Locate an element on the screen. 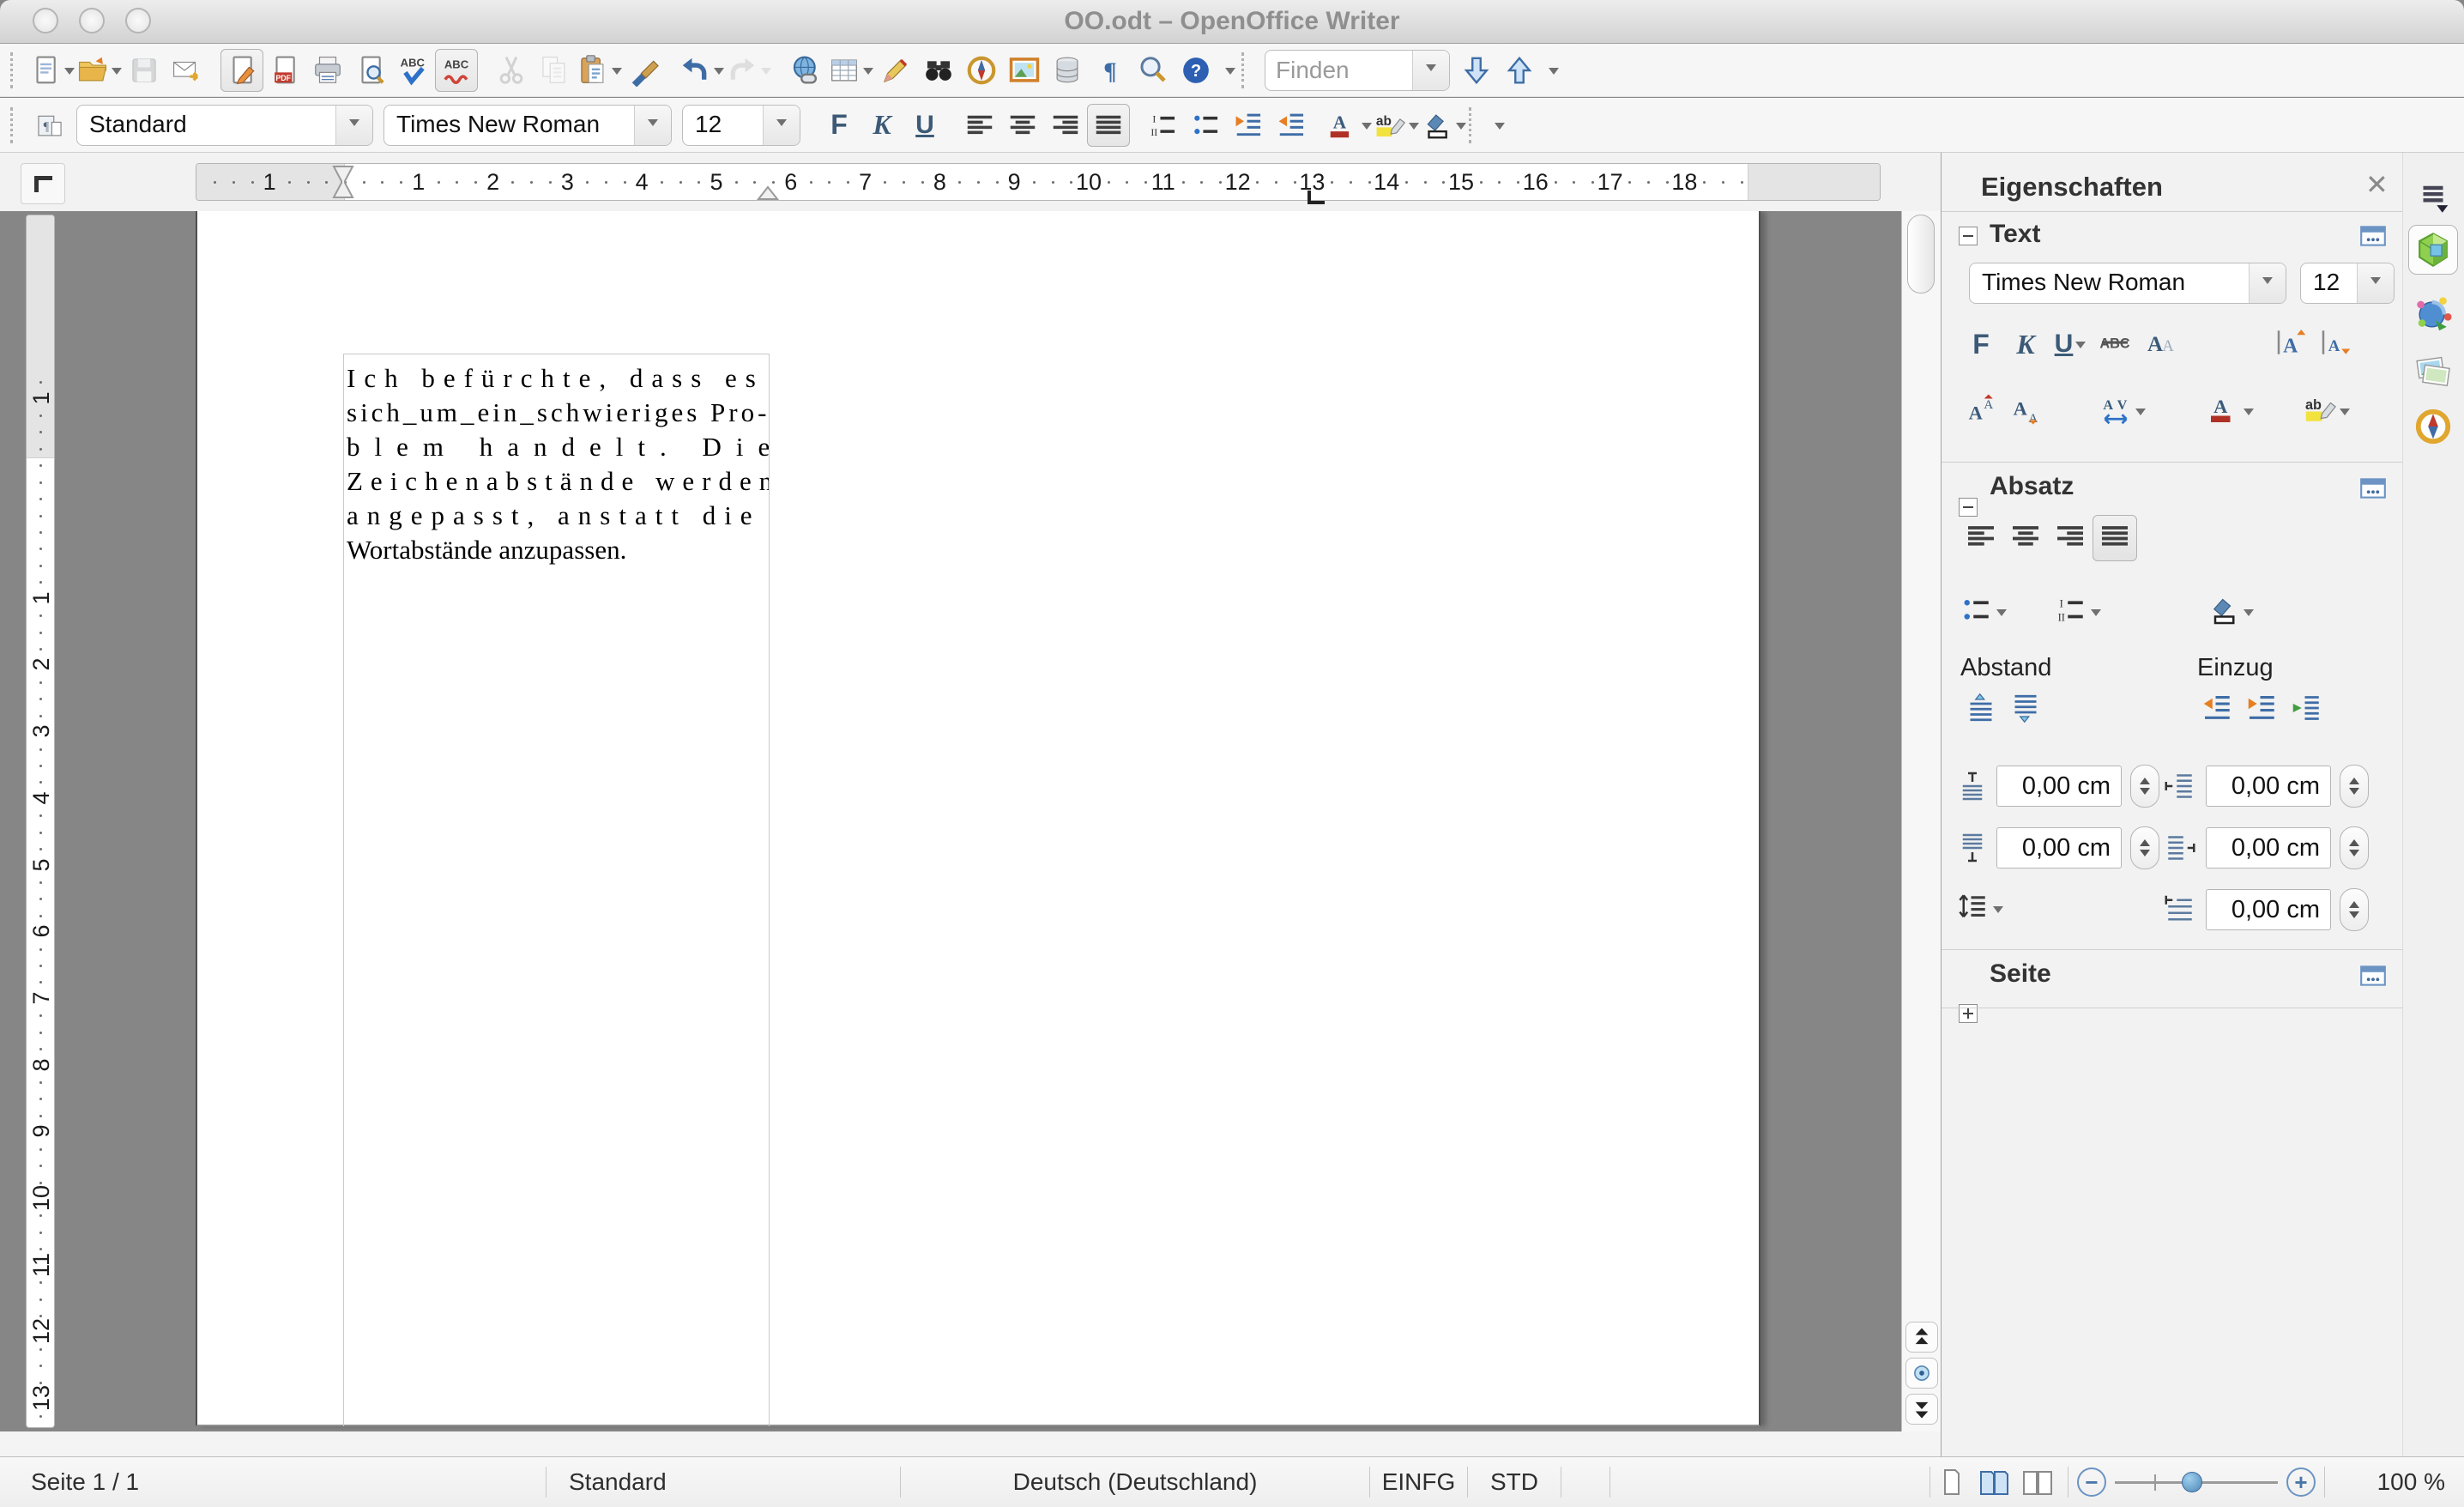 Image resolution: width=2464 pixels, height=1507 pixels. align-justify-button is located at coordinates (1108, 125).